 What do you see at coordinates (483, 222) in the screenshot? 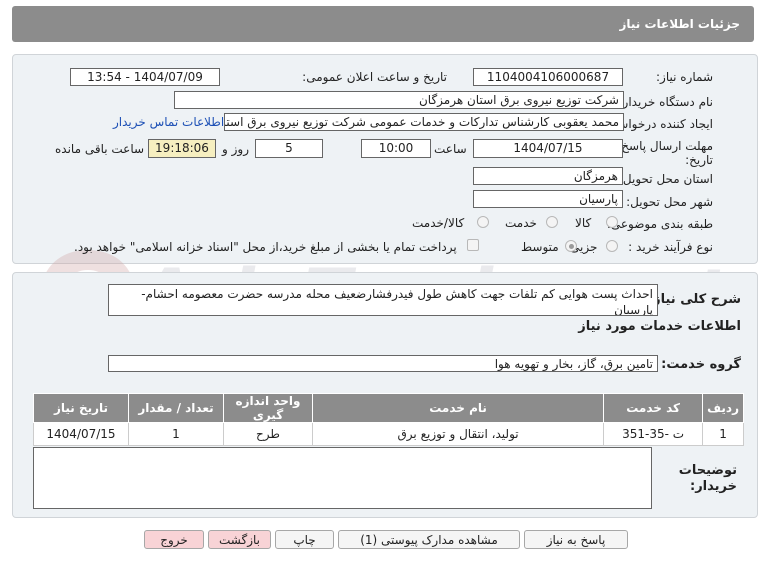
I see `category-radio-goods-service` at bounding box center [483, 222].